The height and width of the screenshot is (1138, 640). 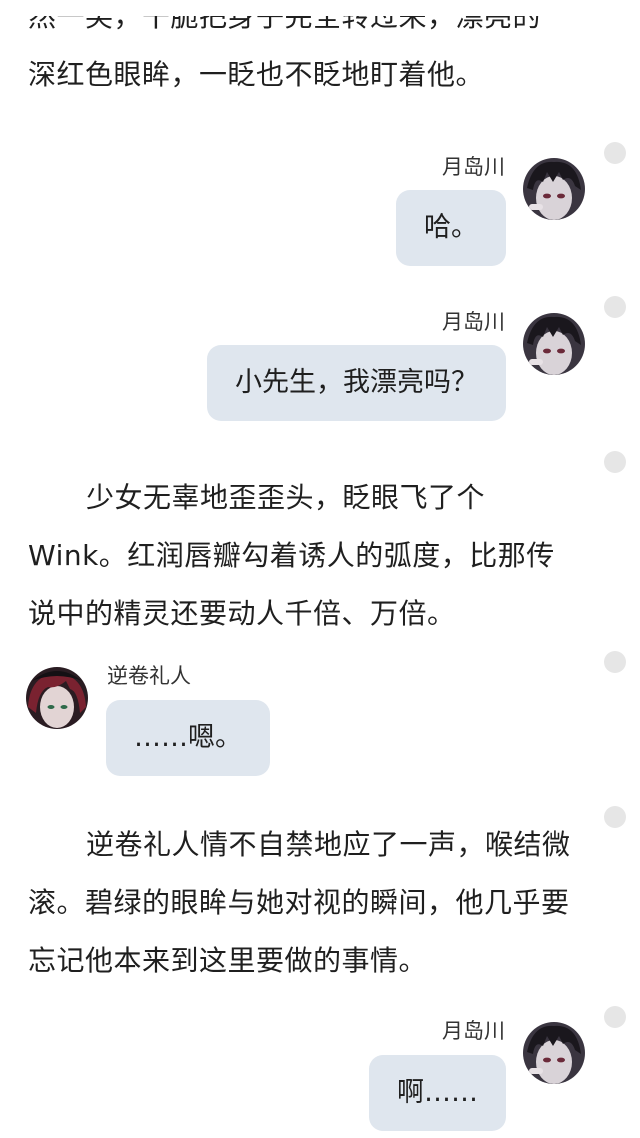 I want to click on chat-bubble: 小先生，我漂亮吗？, so click(x=356, y=383).